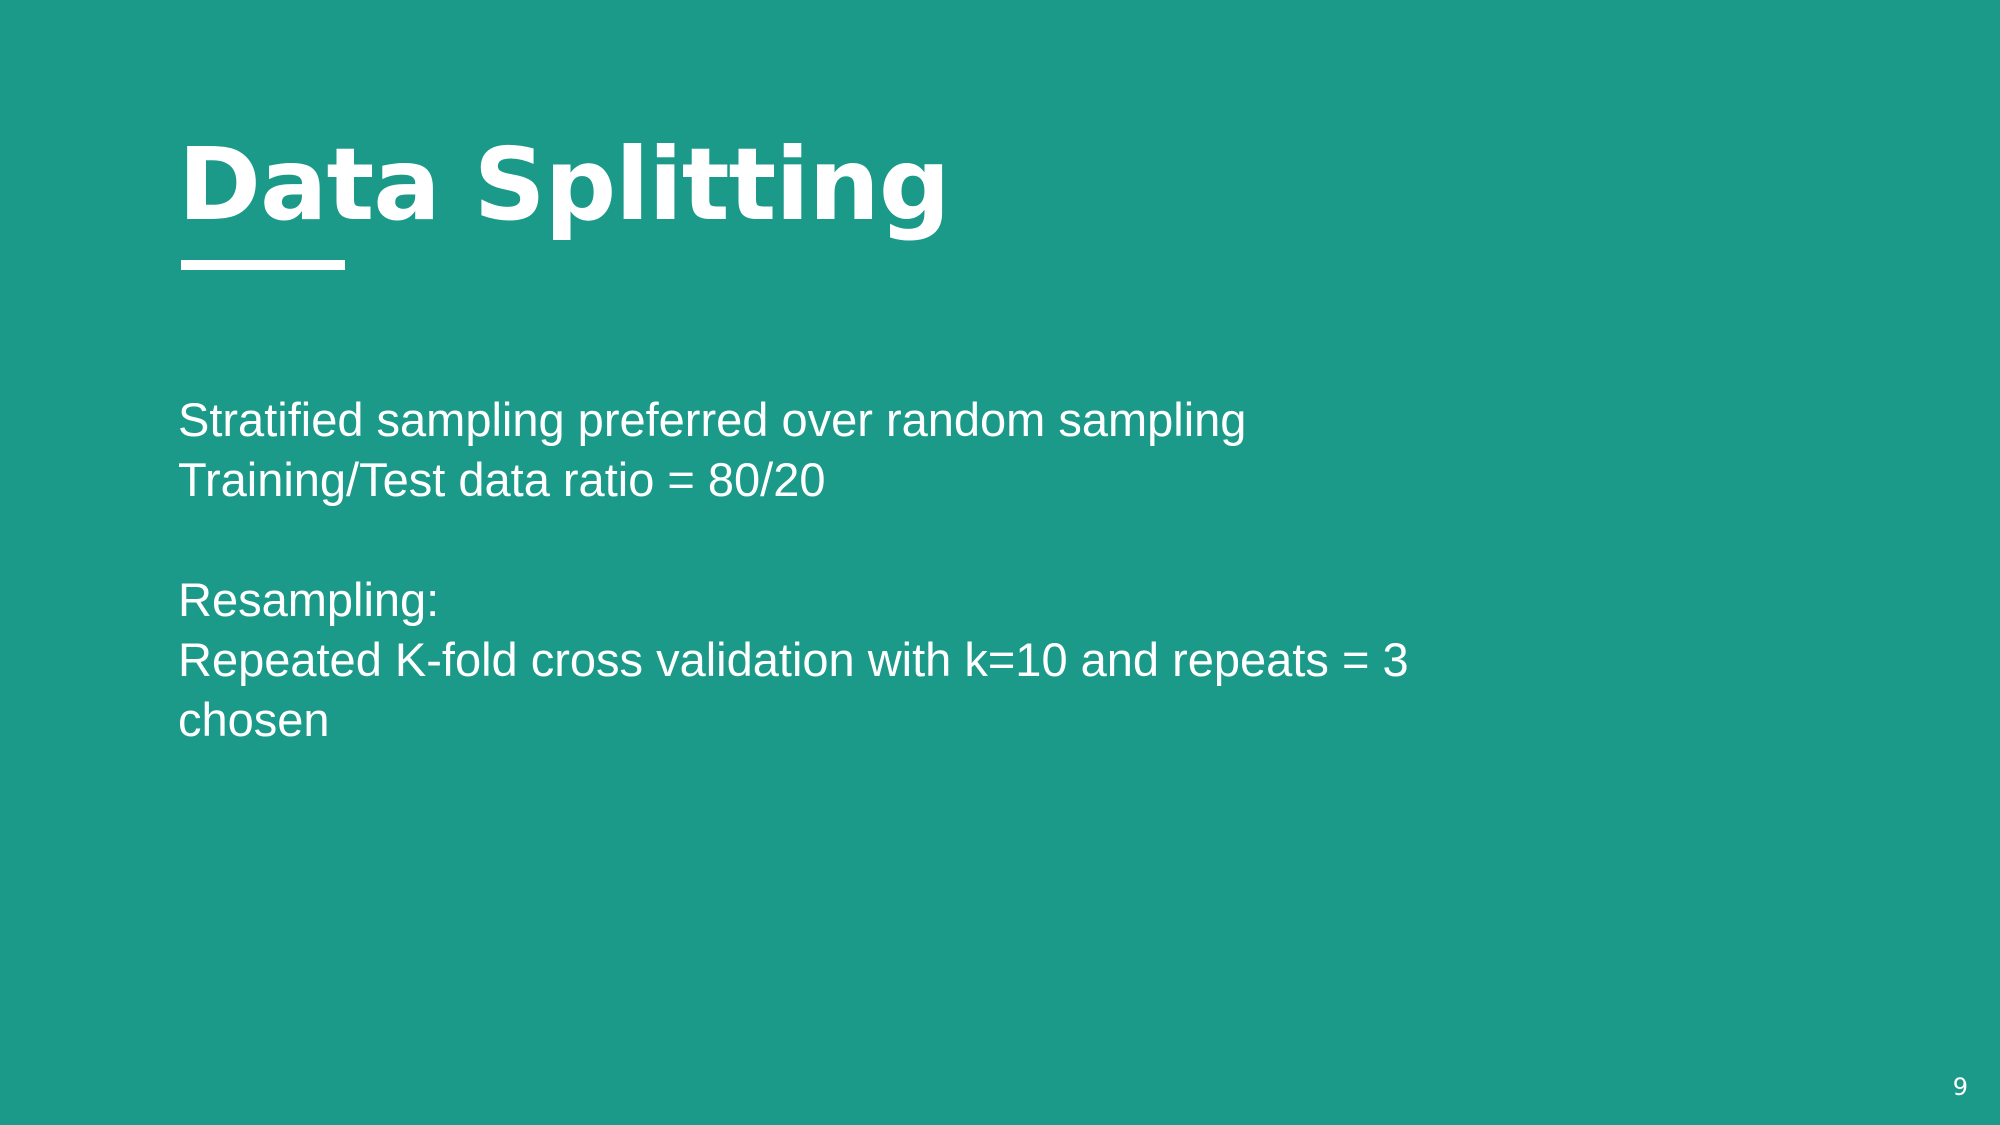 This screenshot has height=1125, width=2000. What do you see at coordinates (309, 599) in the screenshot?
I see `body-line-resampling: Resampling:` at bounding box center [309, 599].